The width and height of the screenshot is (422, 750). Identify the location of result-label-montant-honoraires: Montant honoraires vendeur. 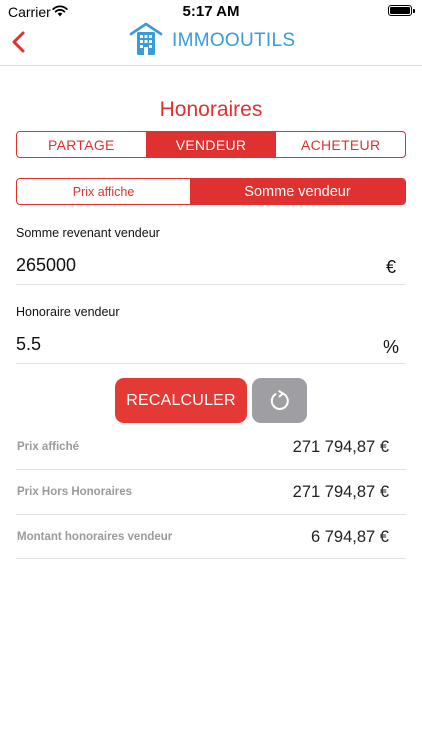
(95, 537).